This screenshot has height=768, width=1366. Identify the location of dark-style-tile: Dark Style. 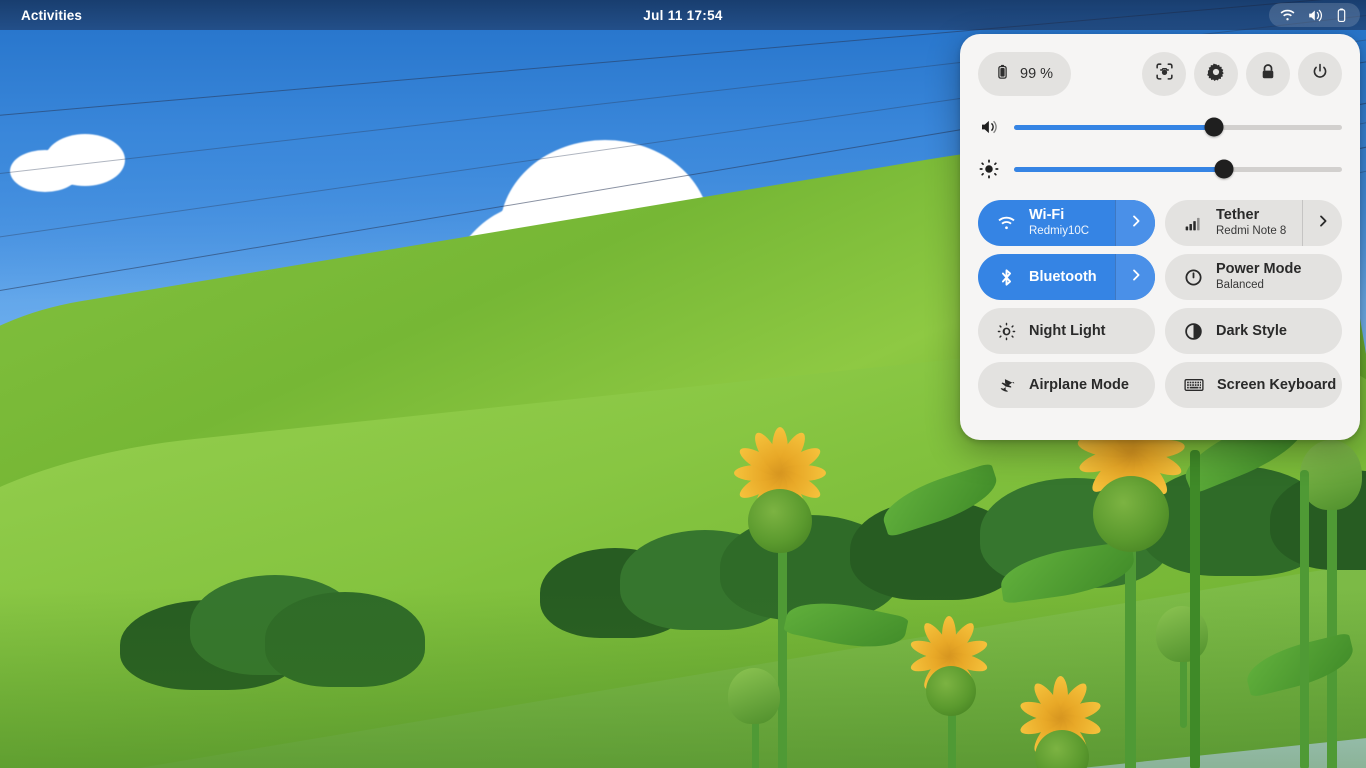
(1253, 331).